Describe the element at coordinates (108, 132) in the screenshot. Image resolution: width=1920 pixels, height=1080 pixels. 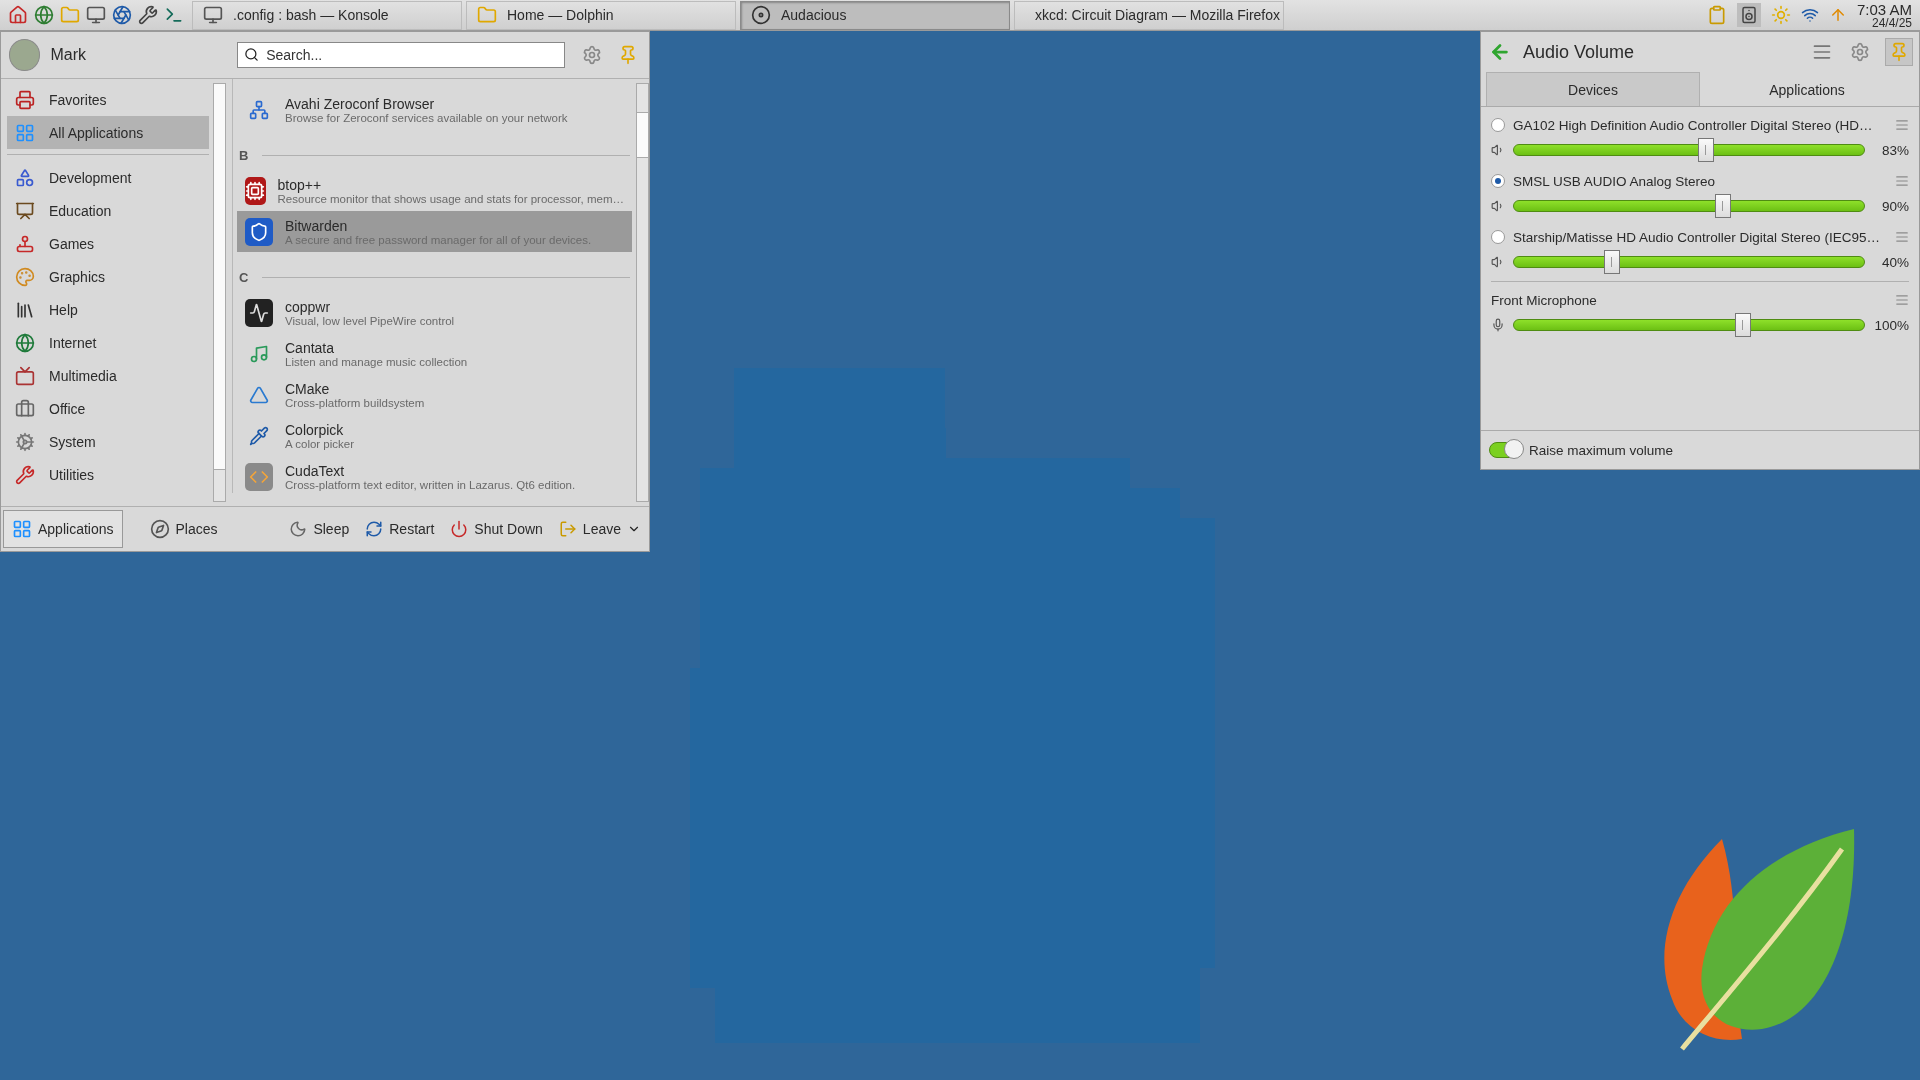
I see `category-item: All Applications` at that location.